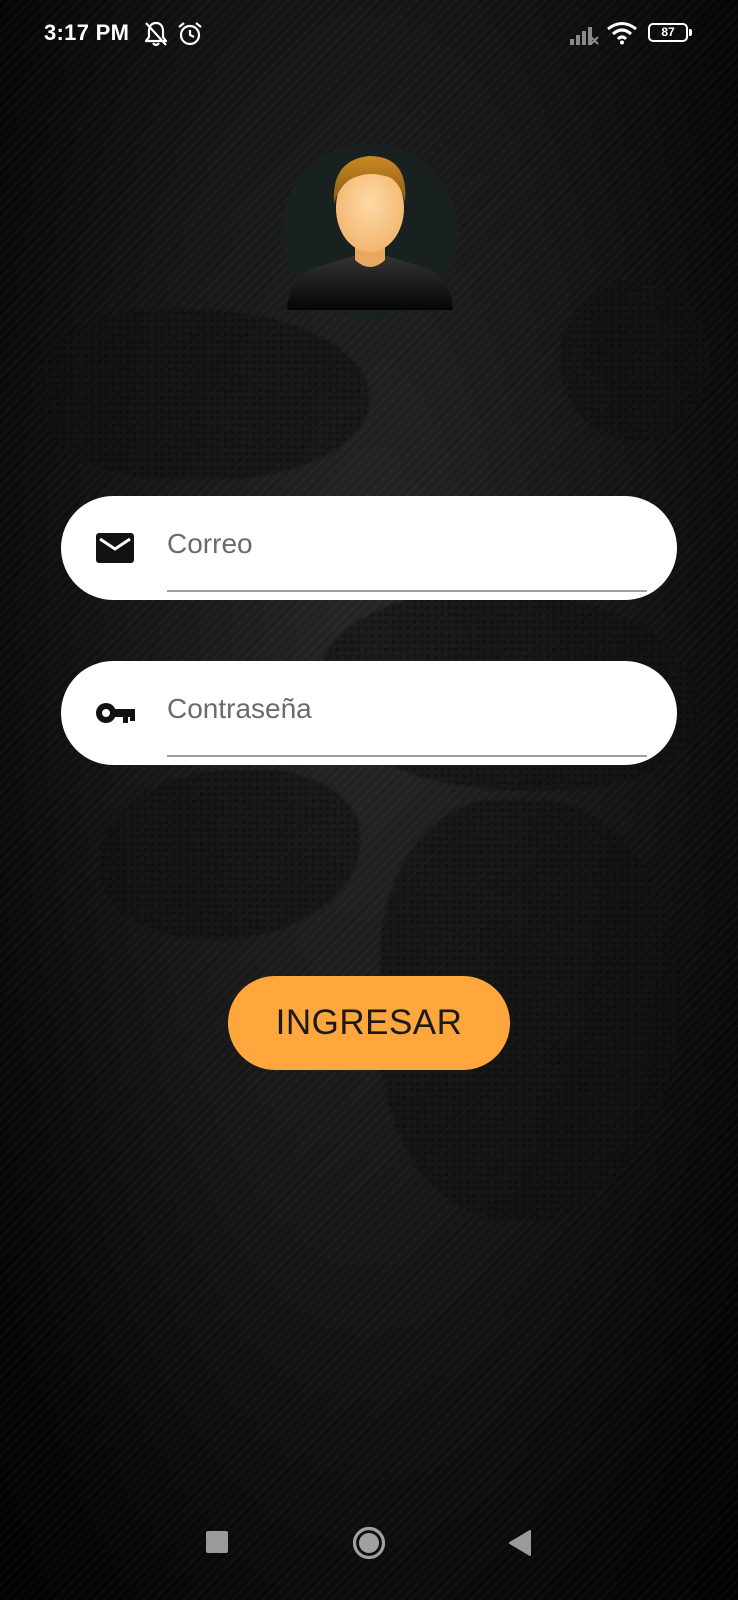  What do you see at coordinates (217, 1544) in the screenshot?
I see `recents-icon` at bounding box center [217, 1544].